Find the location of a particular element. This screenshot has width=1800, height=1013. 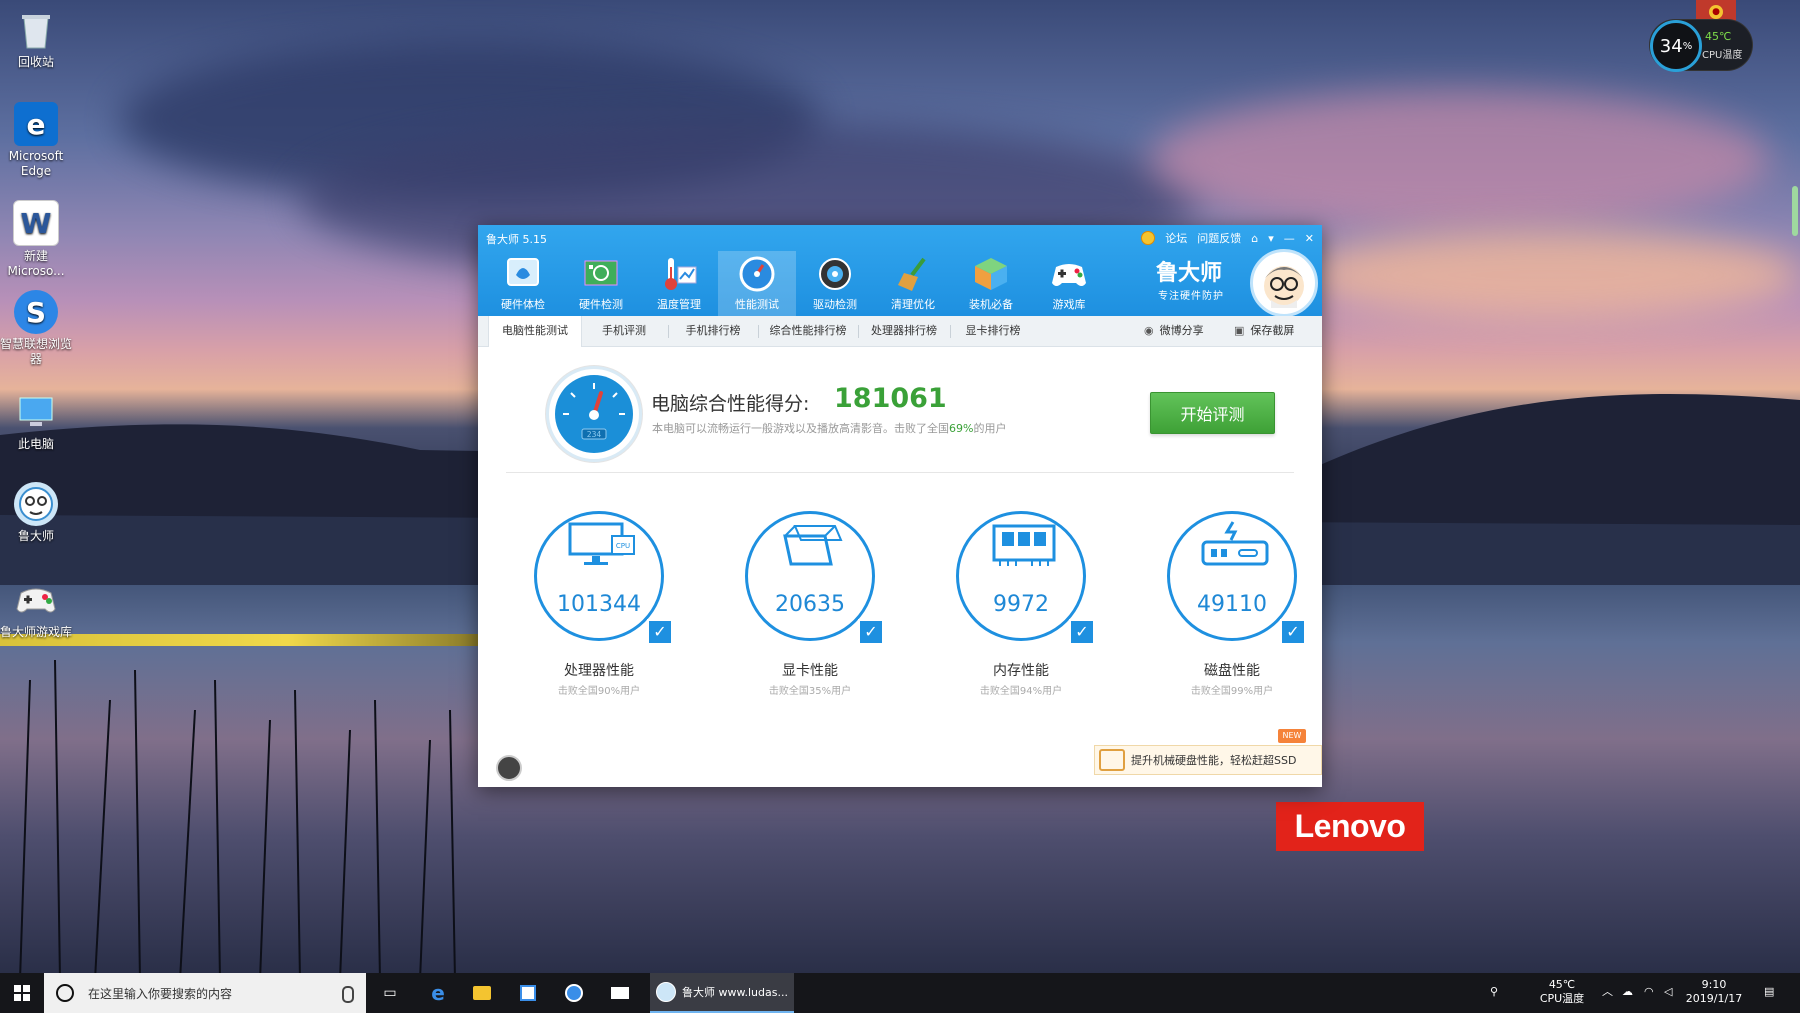

nav-item-driver-detect: 驱动检测 is located at coordinates (835, 283).